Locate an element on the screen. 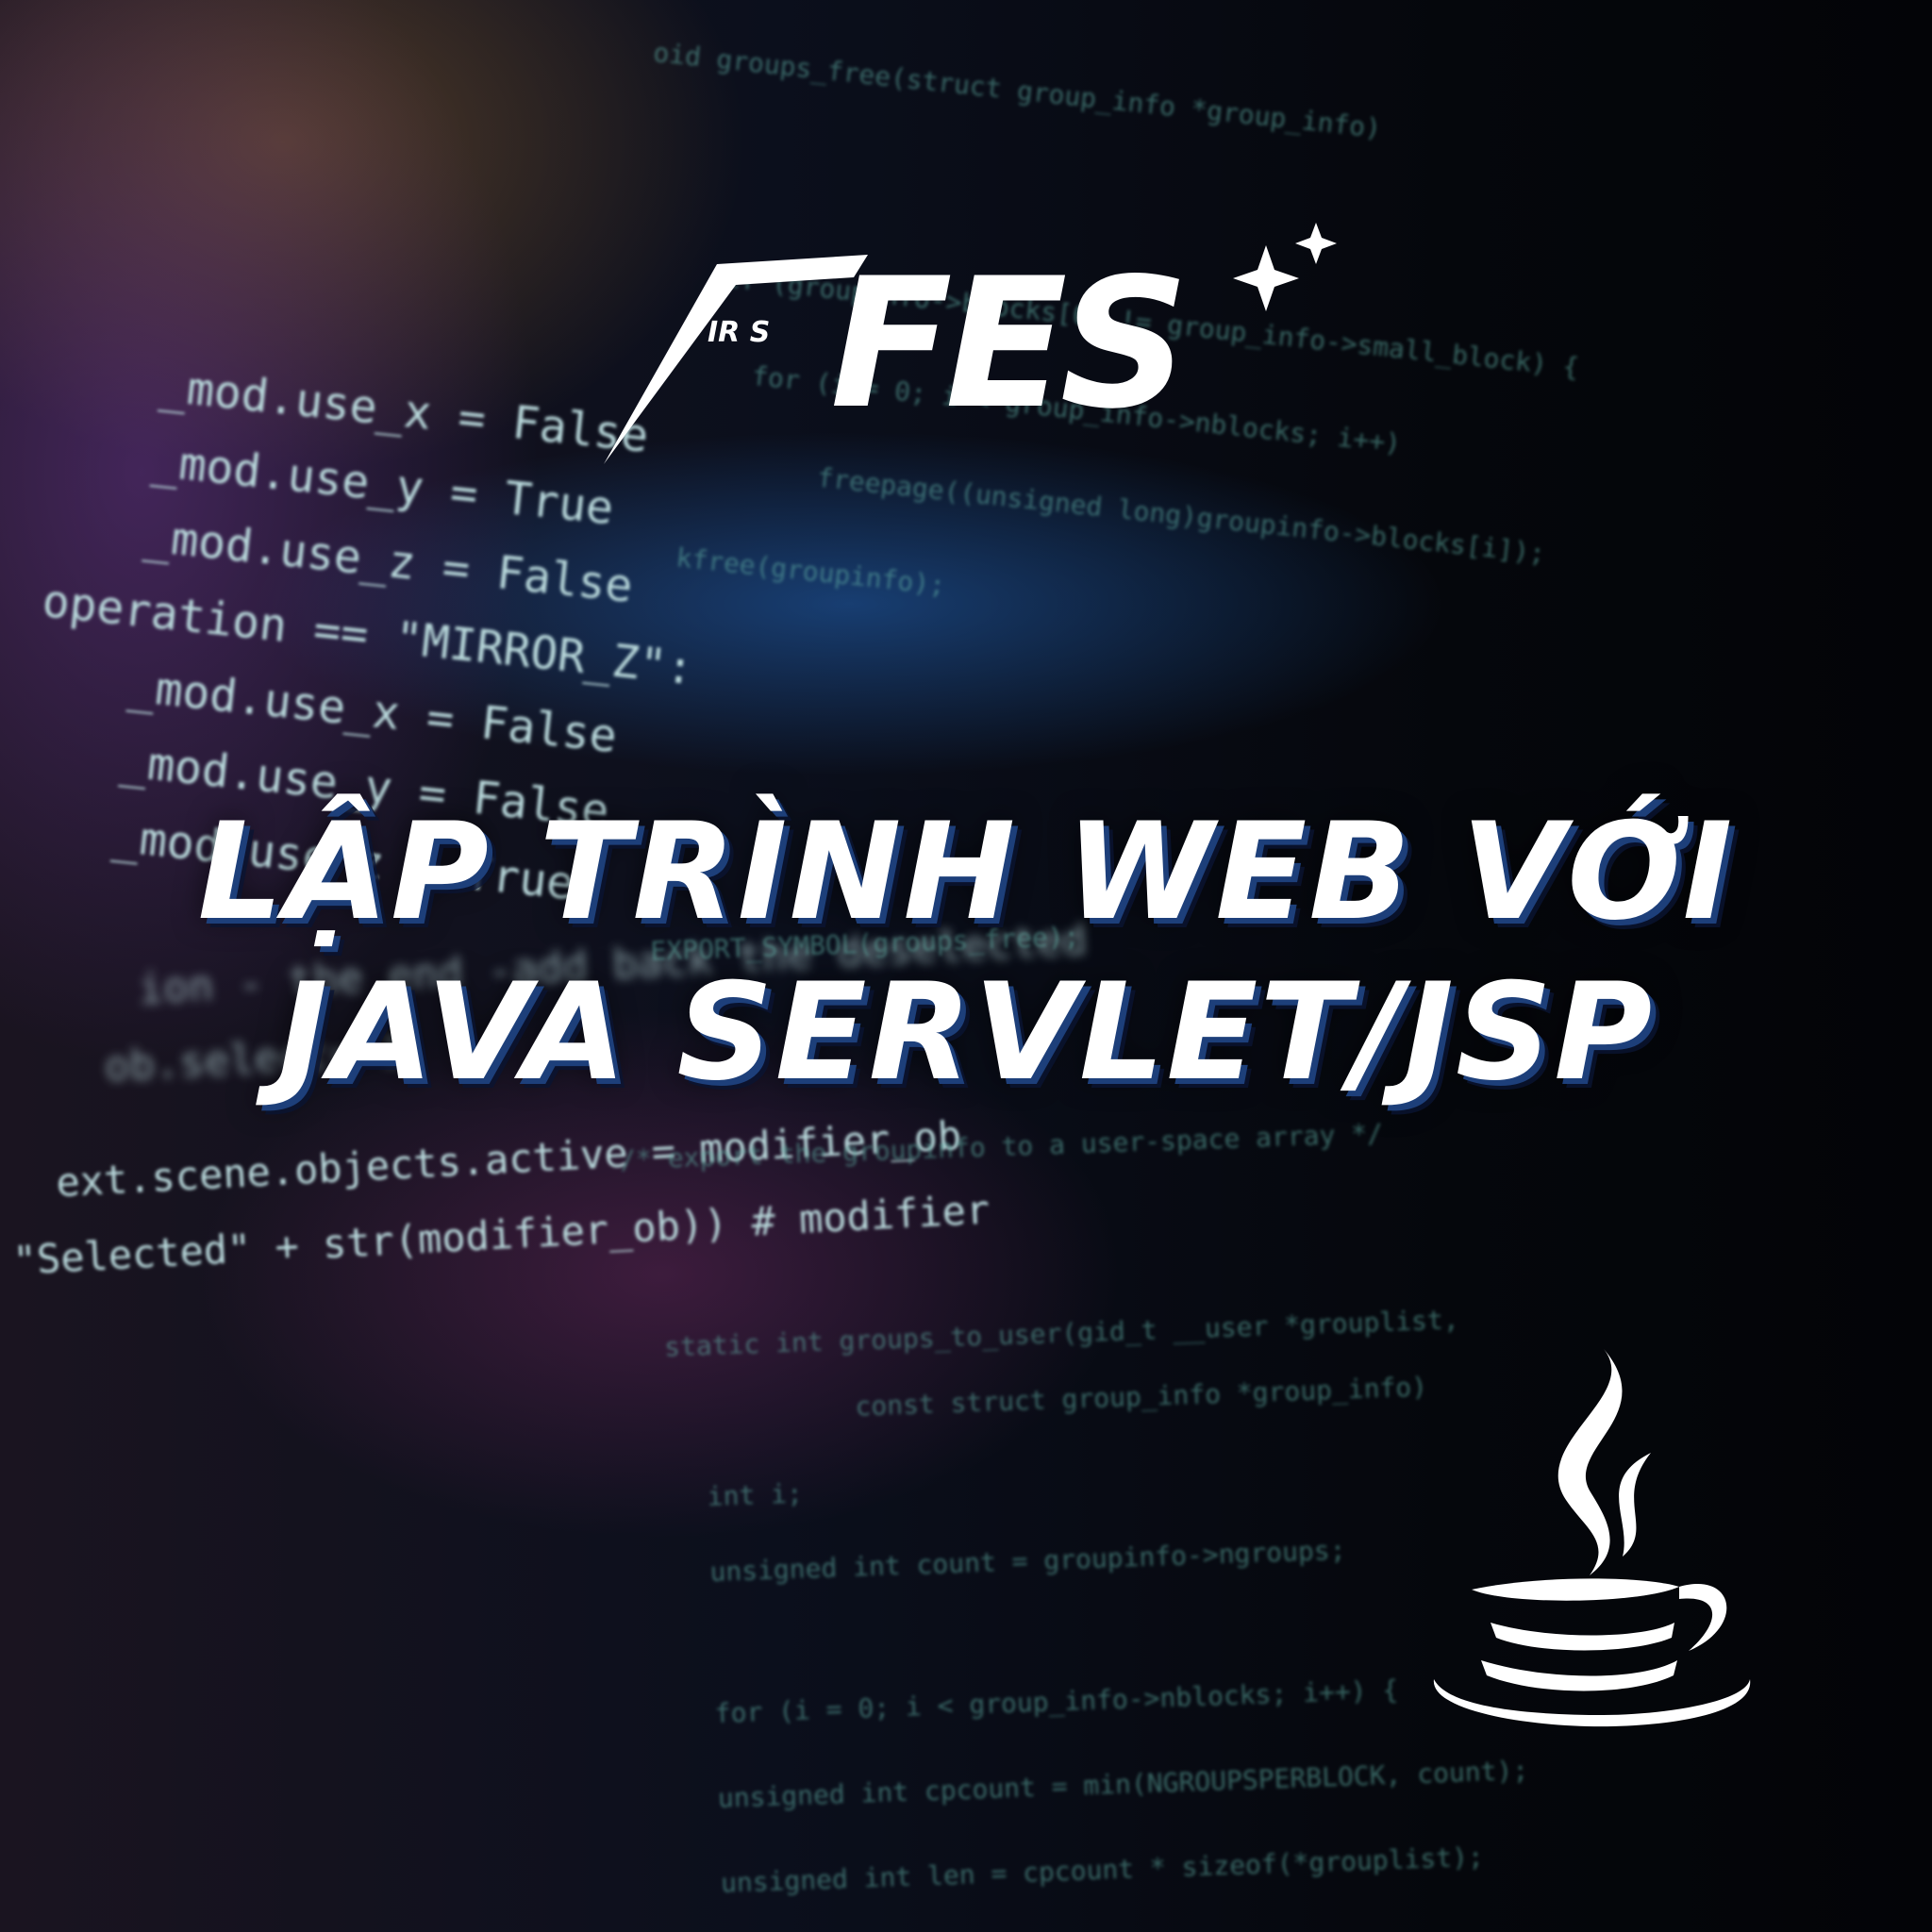 This screenshot has width=1932, height=1932. code-line: kfree(groupinfo); is located at coordinates (811, 571).